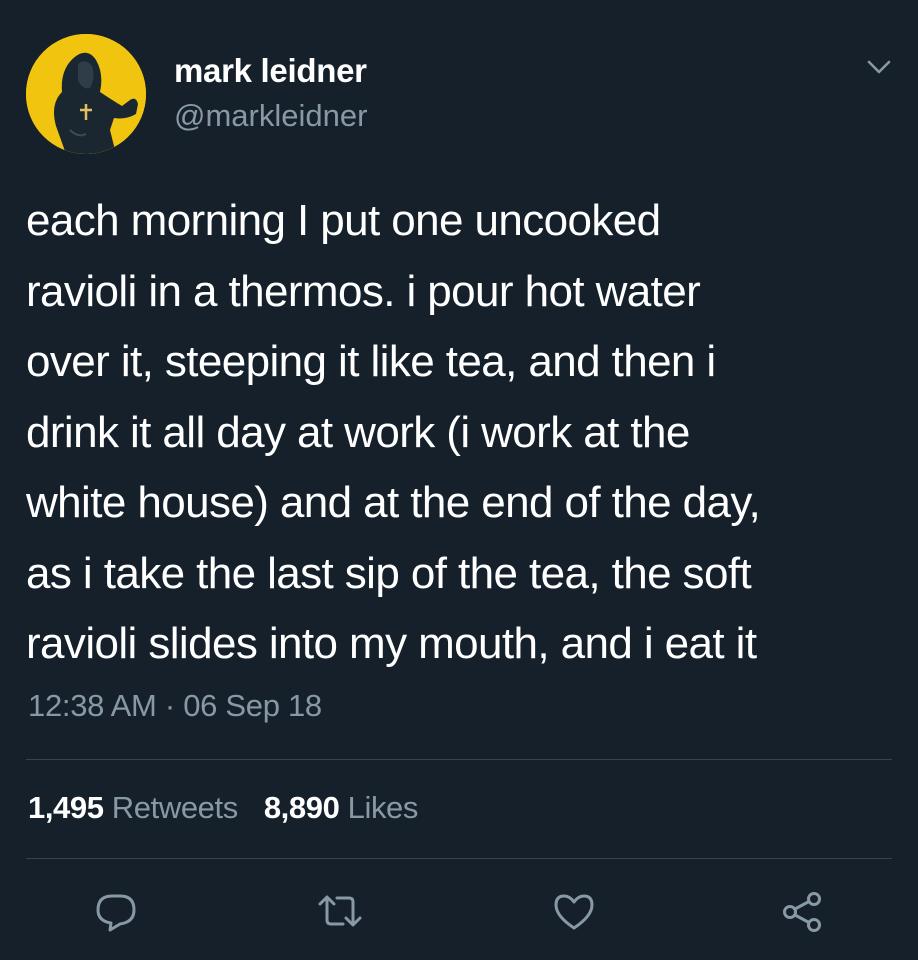  What do you see at coordinates (393, 502) in the screenshot?
I see `tweet-text-line: white house) and at the end of the day,` at bounding box center [393, 502].